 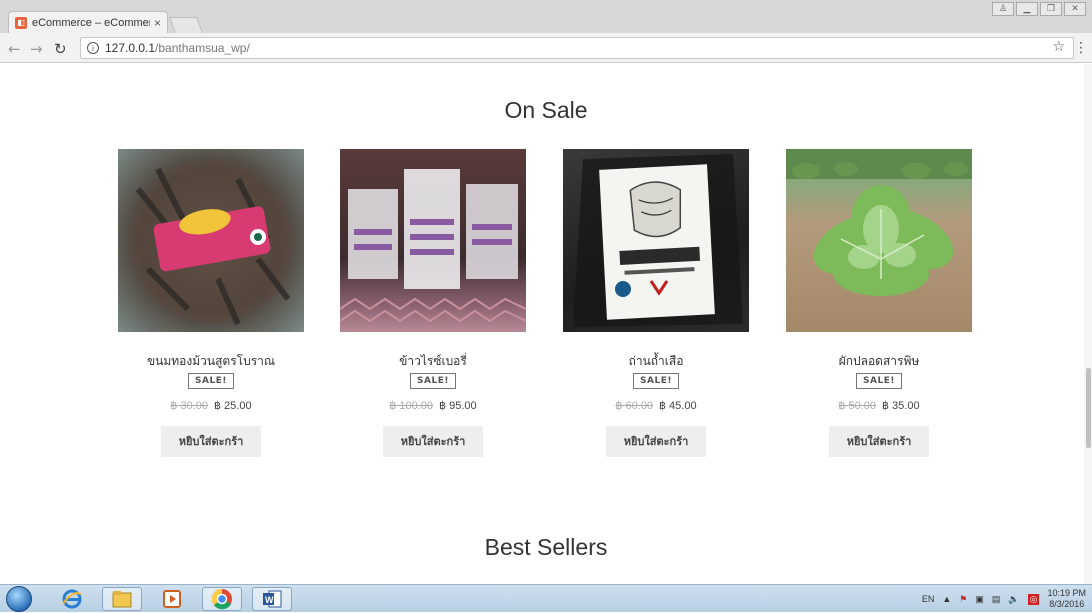 What do you see at coordinates (177, 48) in the screenshot?
I see `url-text: 127.0.0.1/banthamsua_wp/` at bounding box center [177, 48].